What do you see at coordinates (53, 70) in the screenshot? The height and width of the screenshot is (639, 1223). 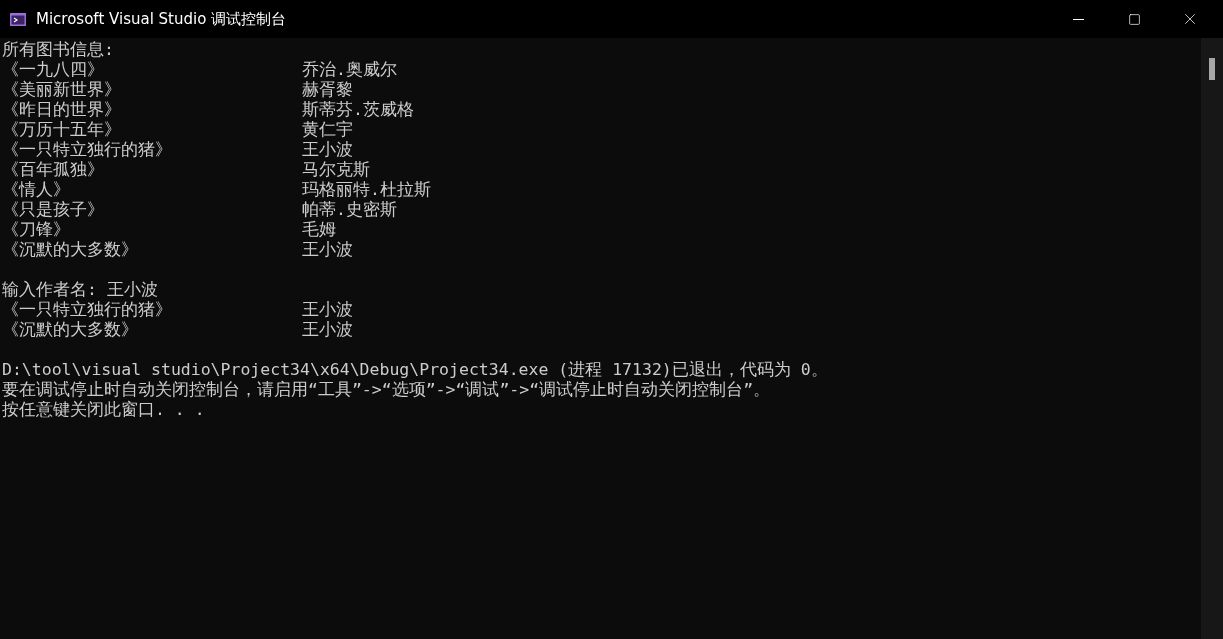 I see `book-title: 《一九八四》` at bounding box center [53, 70].